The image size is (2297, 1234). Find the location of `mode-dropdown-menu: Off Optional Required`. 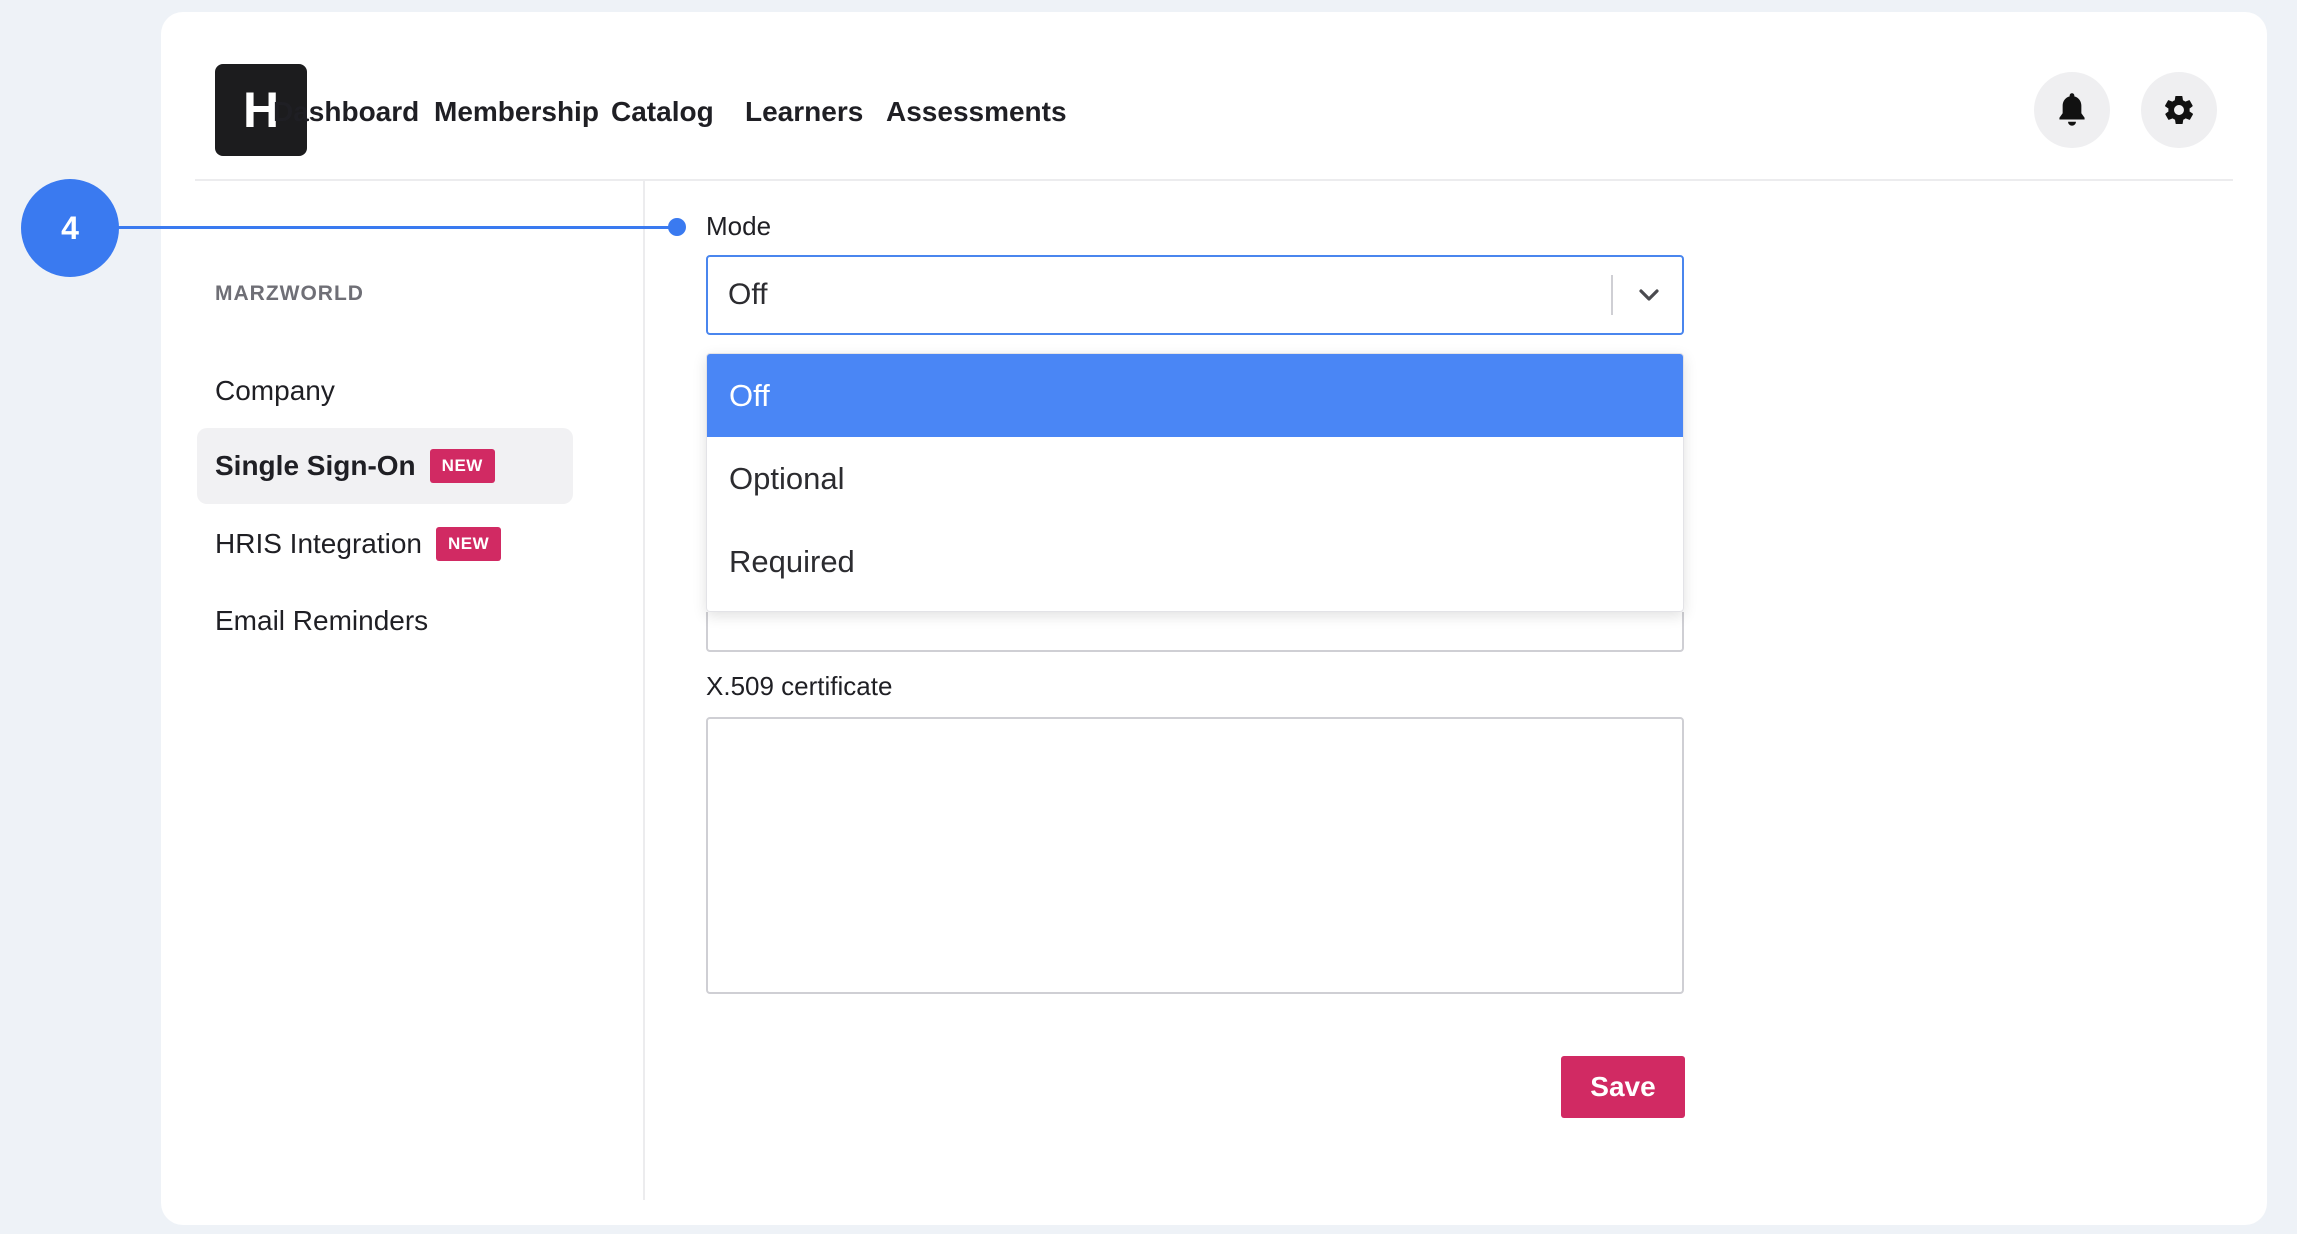

mode-dropdown-menu: Off Optional Required is located at coordinates (1195, 482).